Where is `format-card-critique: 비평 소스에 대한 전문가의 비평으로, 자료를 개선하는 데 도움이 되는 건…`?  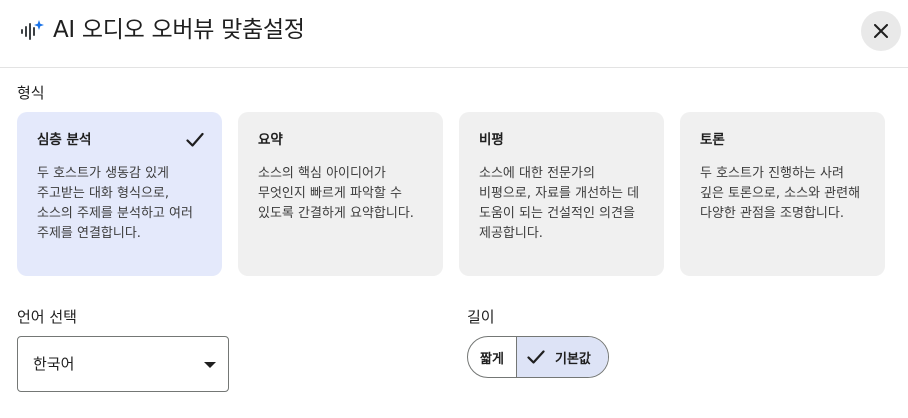 format-card-critique: 비평 소스에 대한 전문가의 비평으로, 자료를 개선하는 데 도움이 되는 건… is located at coordinates (561, 194).